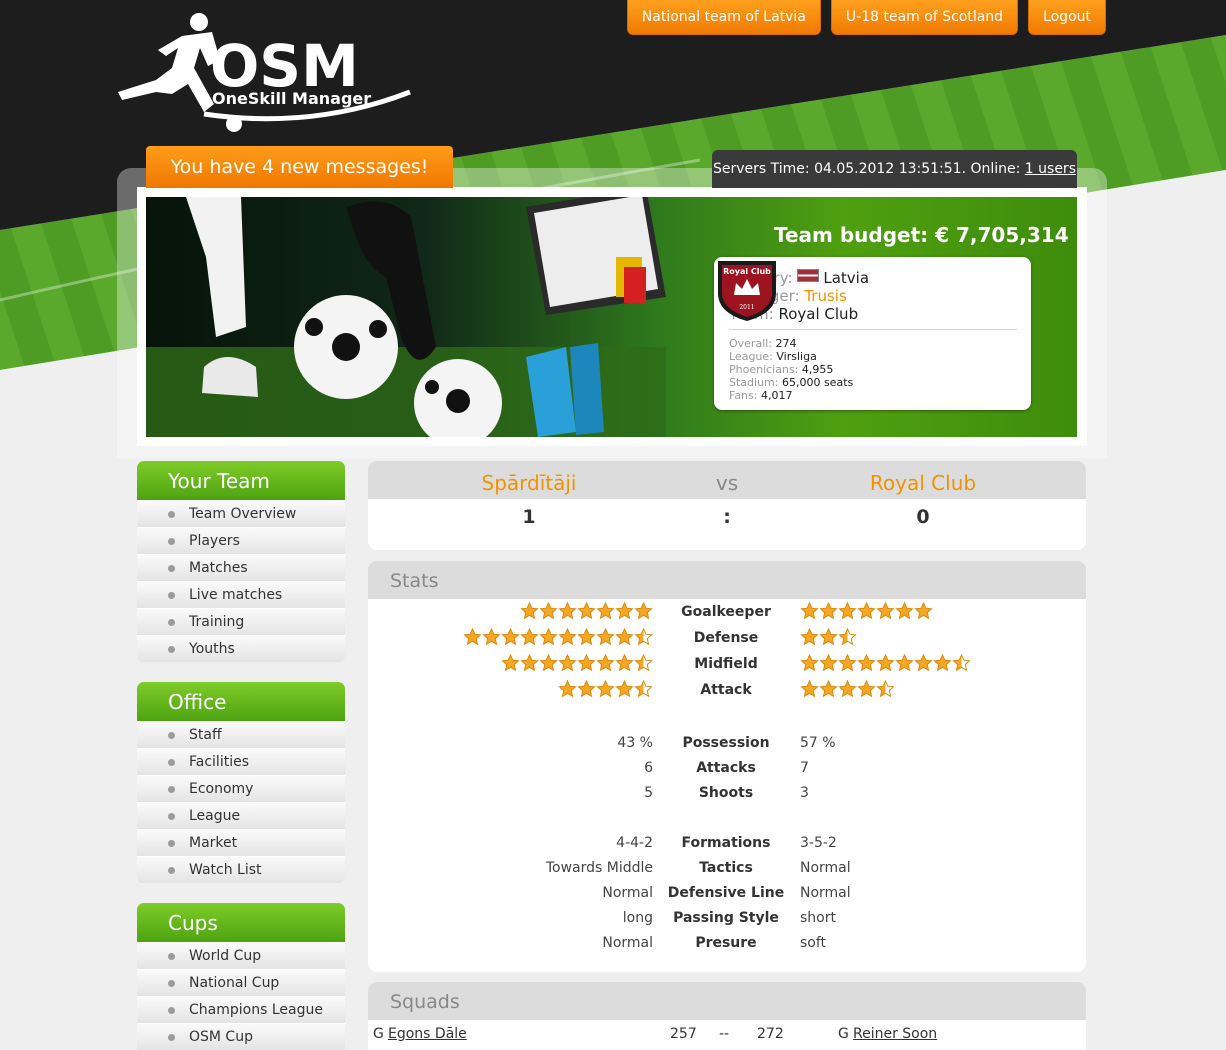  Describe the element at coordinates (241, 815) in the screenshot. I see `sidebar-item-league: League` at that location.